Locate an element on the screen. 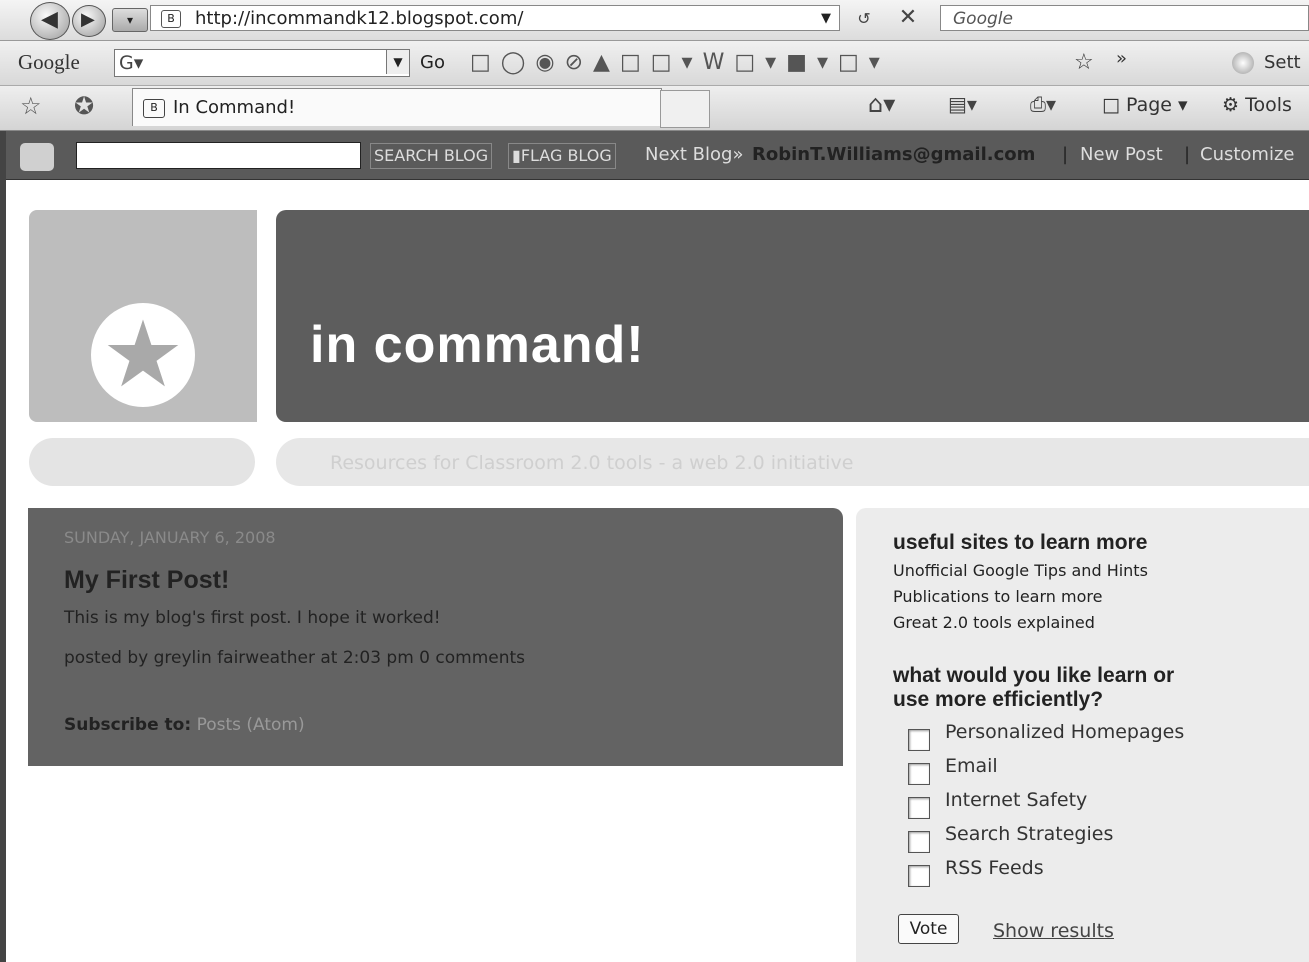 This screenshot has height=962, width=1309. url-text: http://incommandk12.blogspot.com/ is located at coordinates (359, 18).